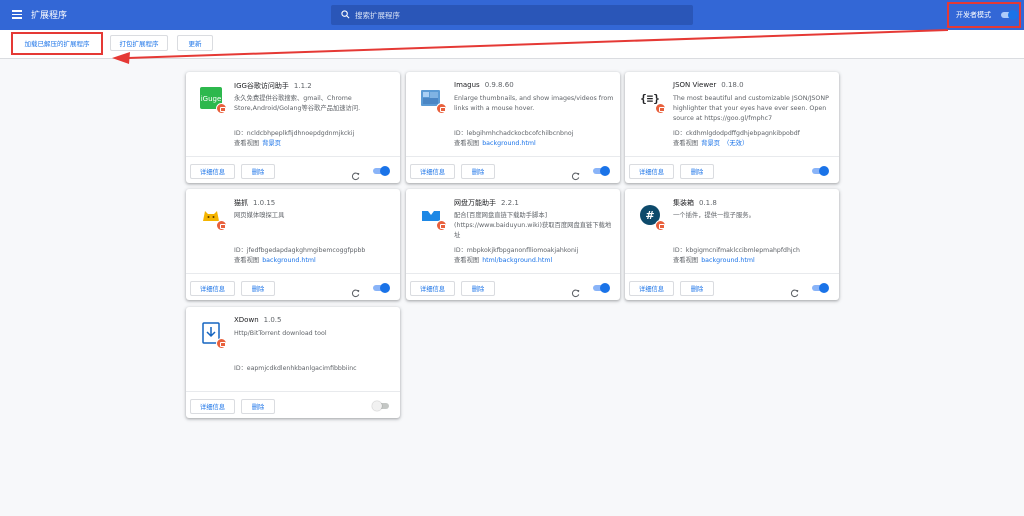 Image resolution: width=1024 pixels, height=516 pixels. I want to click on extension-version: 1.0.15, so click(264, 203).